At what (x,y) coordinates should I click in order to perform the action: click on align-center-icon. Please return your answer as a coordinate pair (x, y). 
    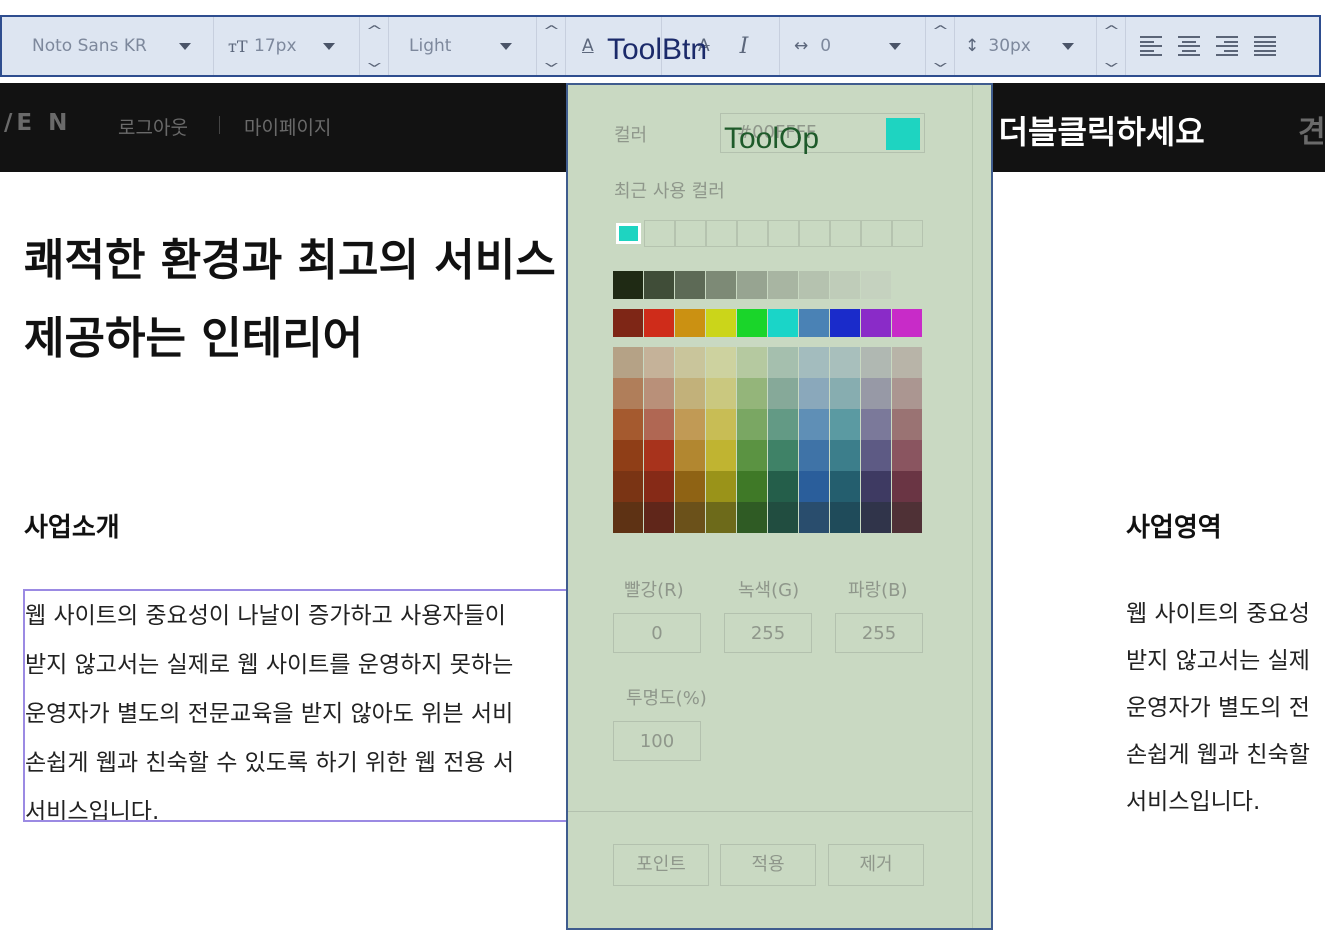
    Looking at the image, I should click on (1189, 46).